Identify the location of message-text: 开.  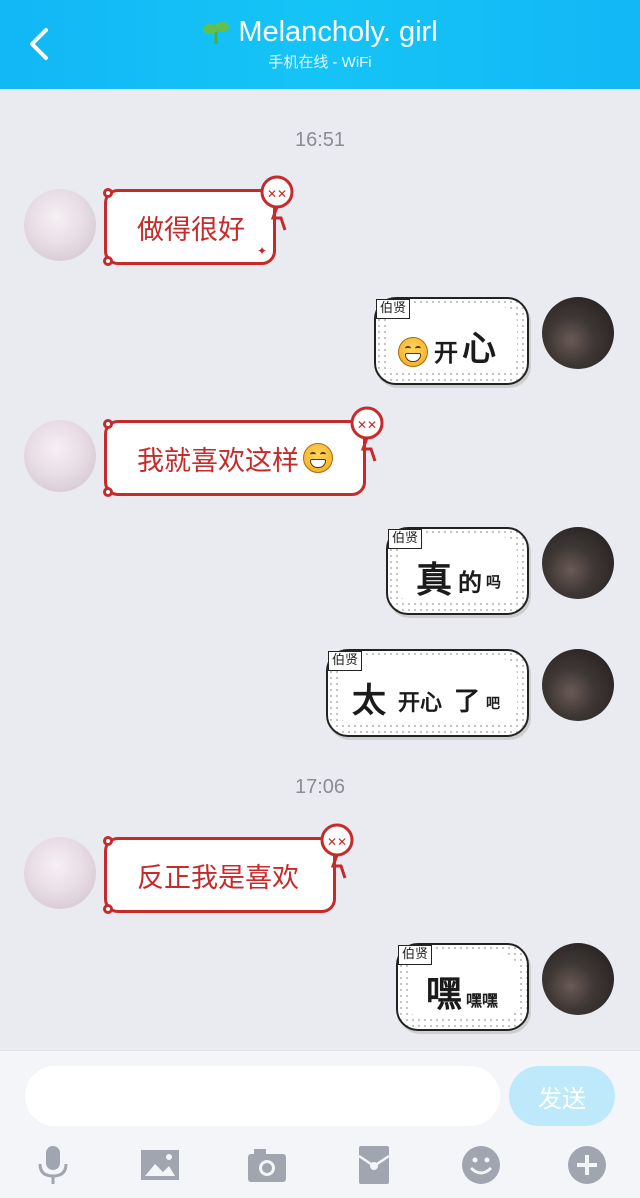
(446, 353).